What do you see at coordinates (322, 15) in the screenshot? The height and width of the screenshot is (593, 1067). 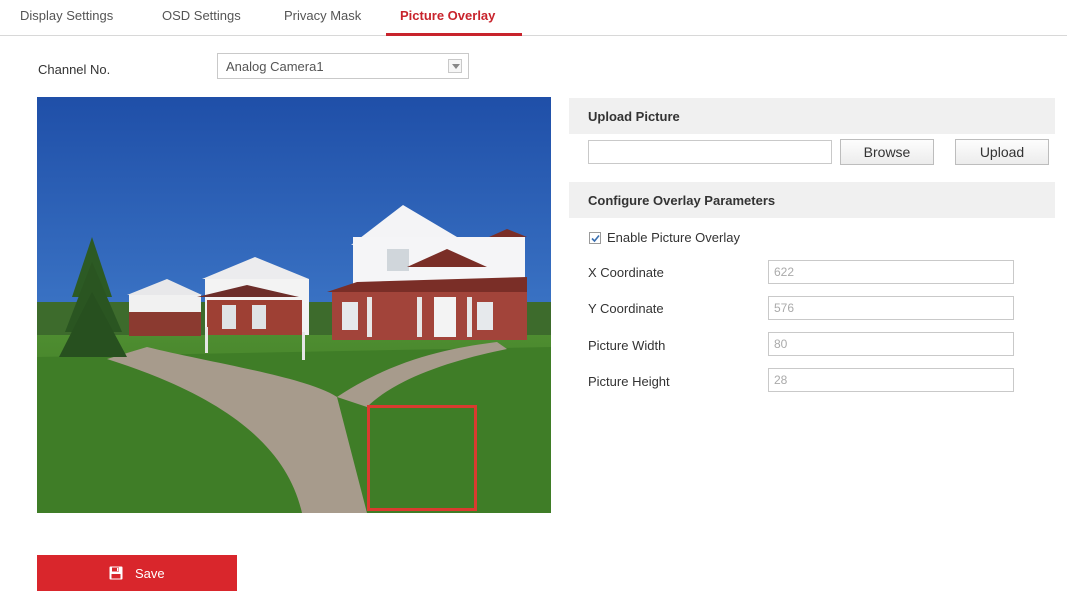 I see `tab-privacy-mask: Privacy Mask` at bounding box center [322, 15].